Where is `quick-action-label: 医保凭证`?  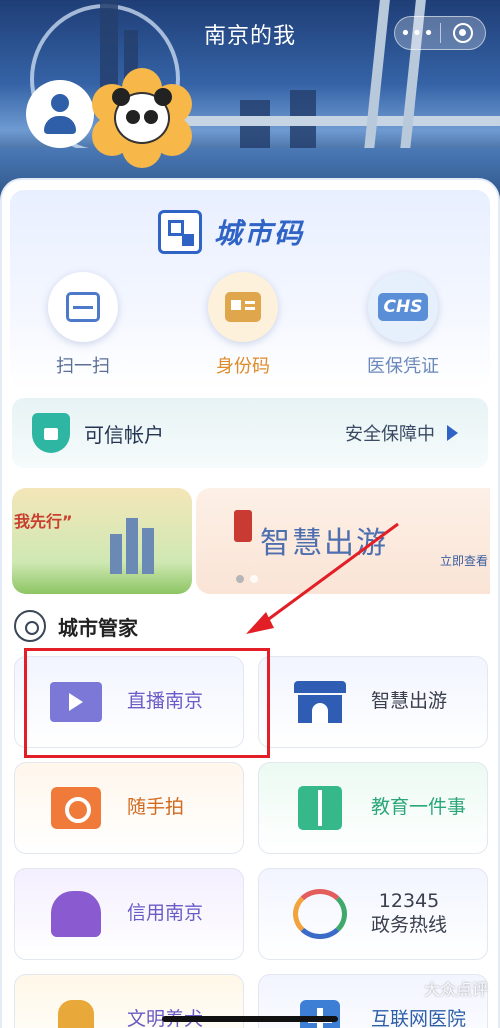 quick-action-label: 医保凭证 is located at coordinates (403, 366).